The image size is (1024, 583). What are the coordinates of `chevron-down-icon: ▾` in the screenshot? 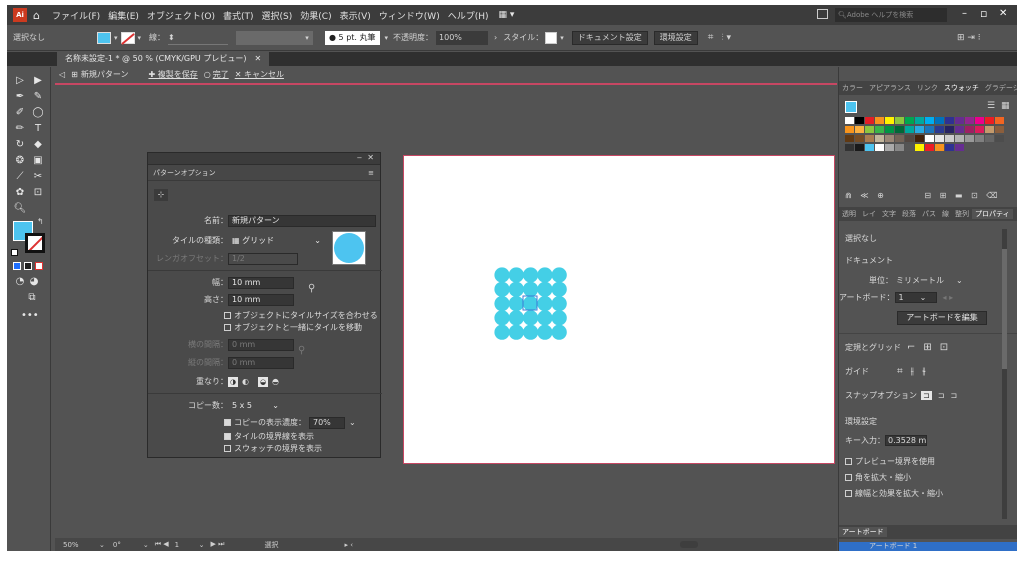 It's located at (116, 38).